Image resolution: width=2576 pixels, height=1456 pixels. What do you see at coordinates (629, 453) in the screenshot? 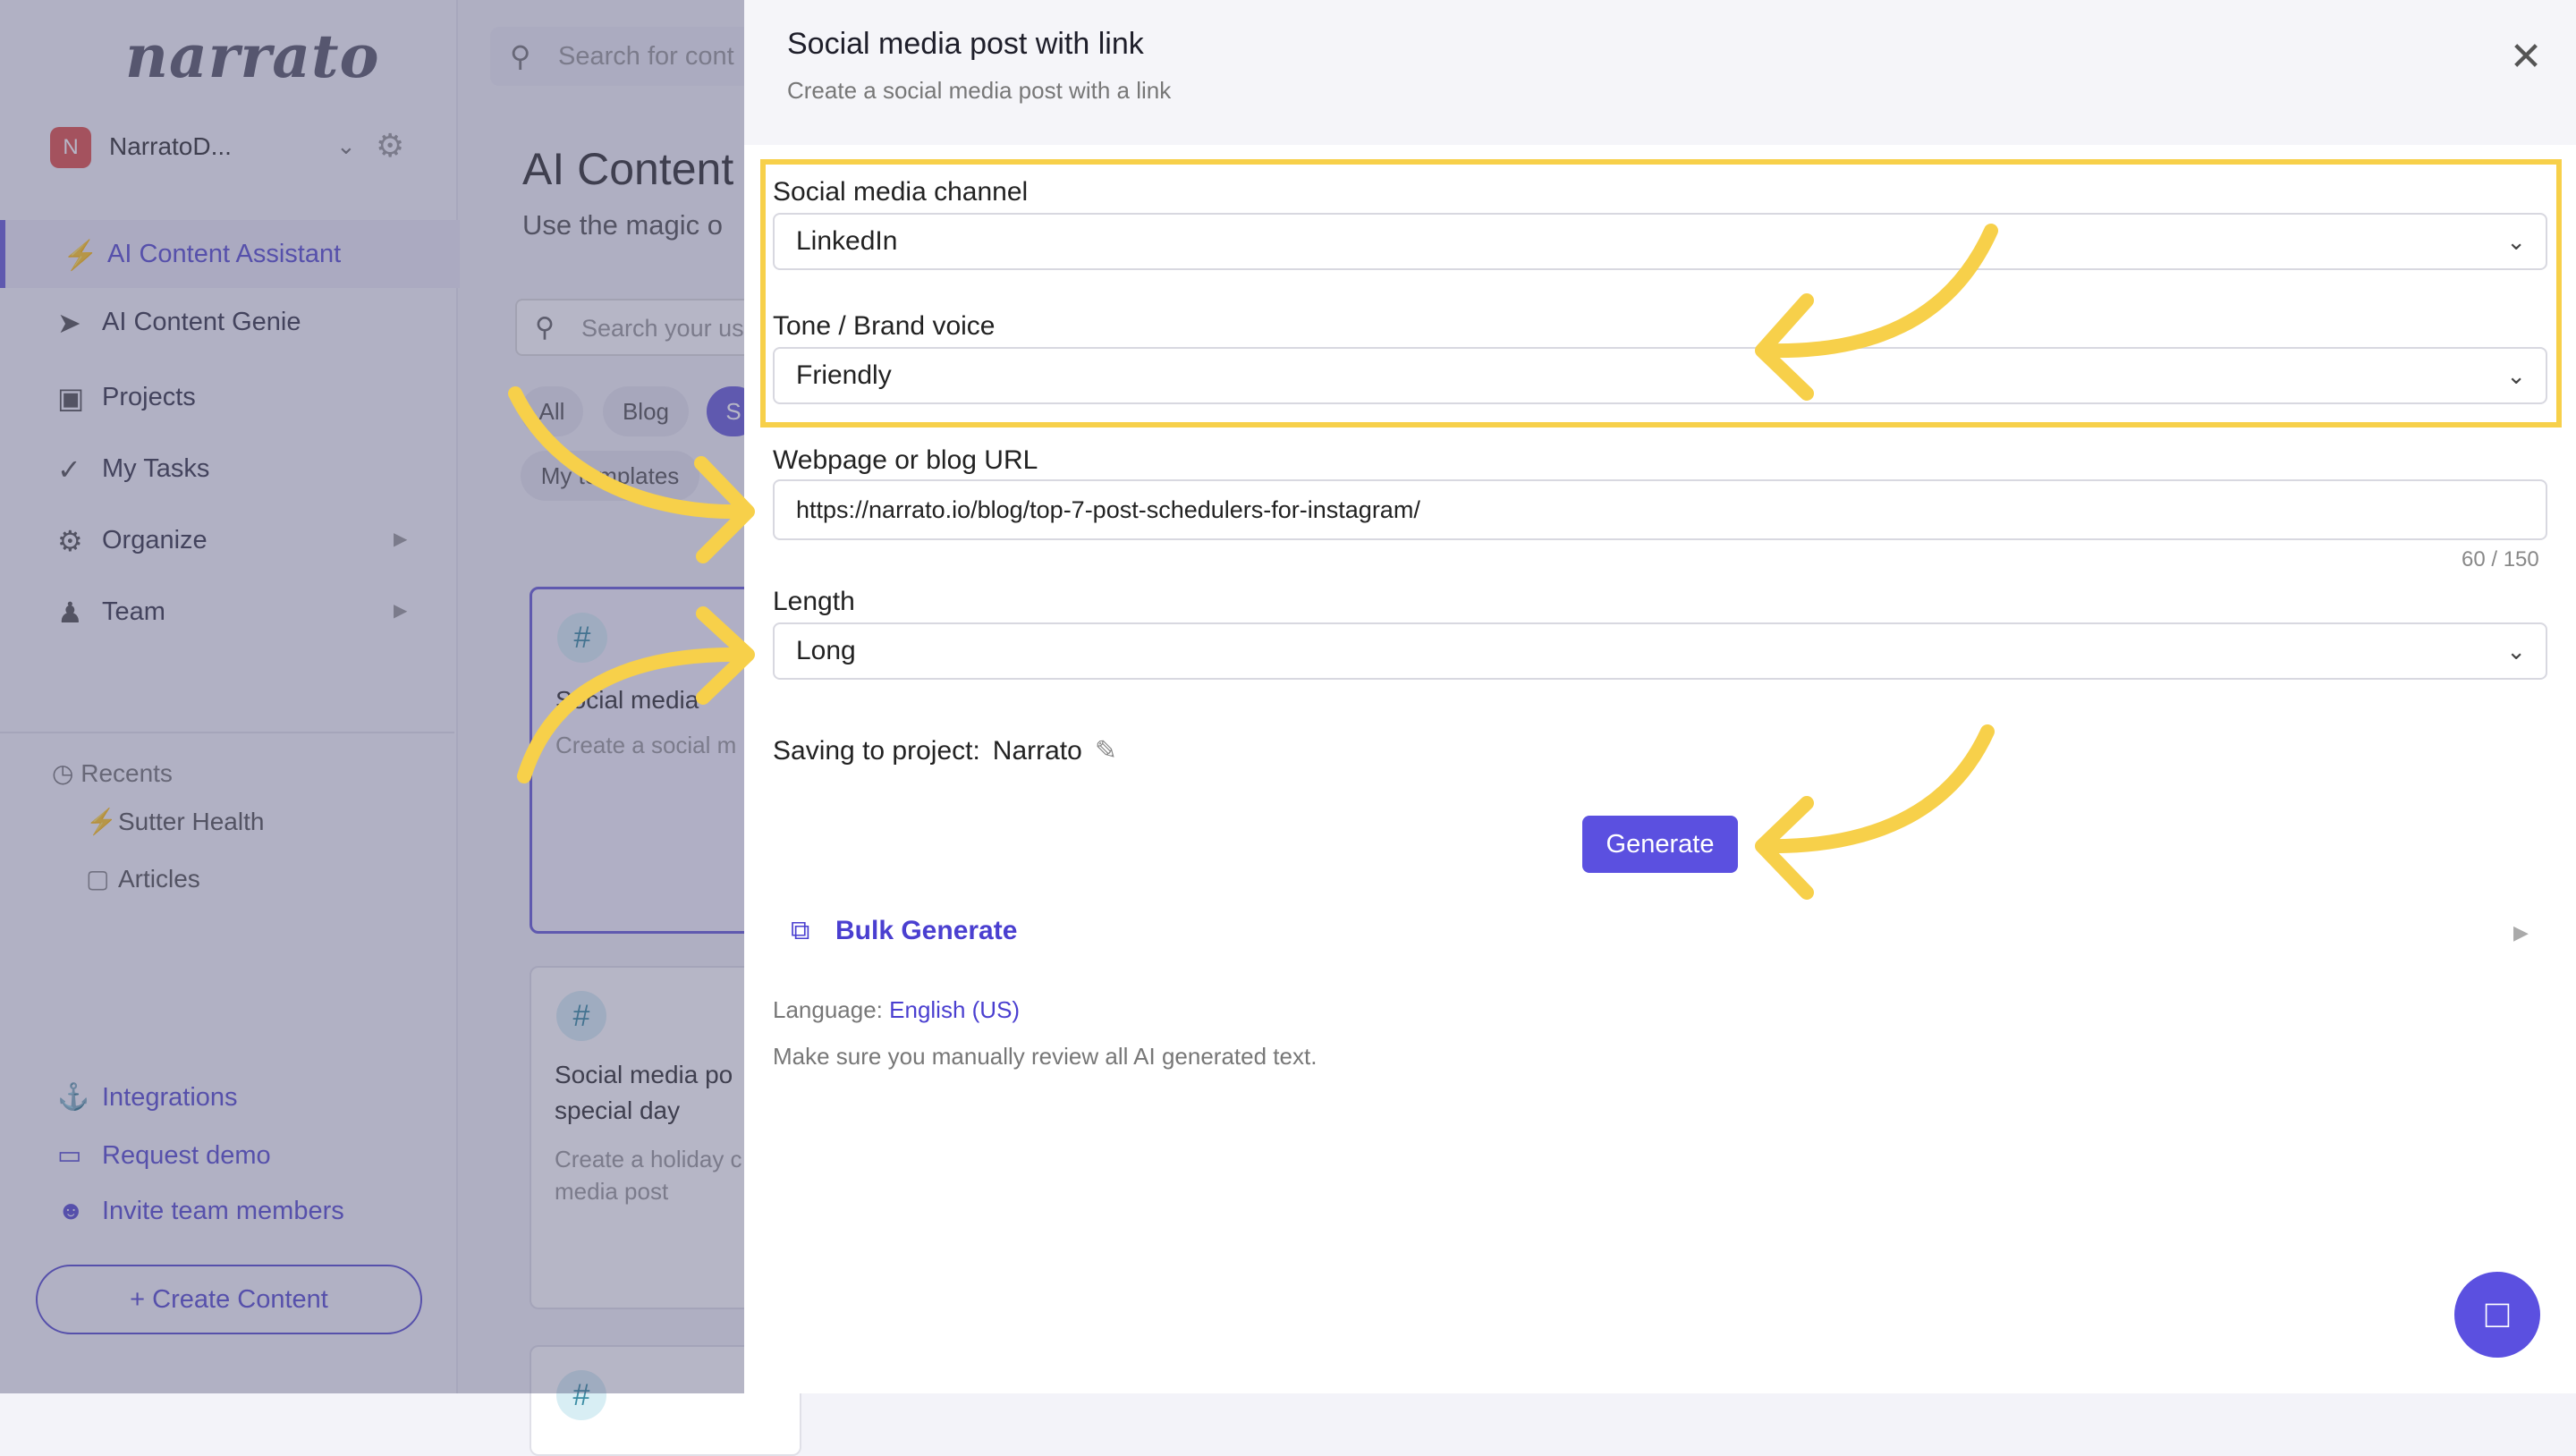
I see `arrow-to-url` at bounding box center [629, 453].